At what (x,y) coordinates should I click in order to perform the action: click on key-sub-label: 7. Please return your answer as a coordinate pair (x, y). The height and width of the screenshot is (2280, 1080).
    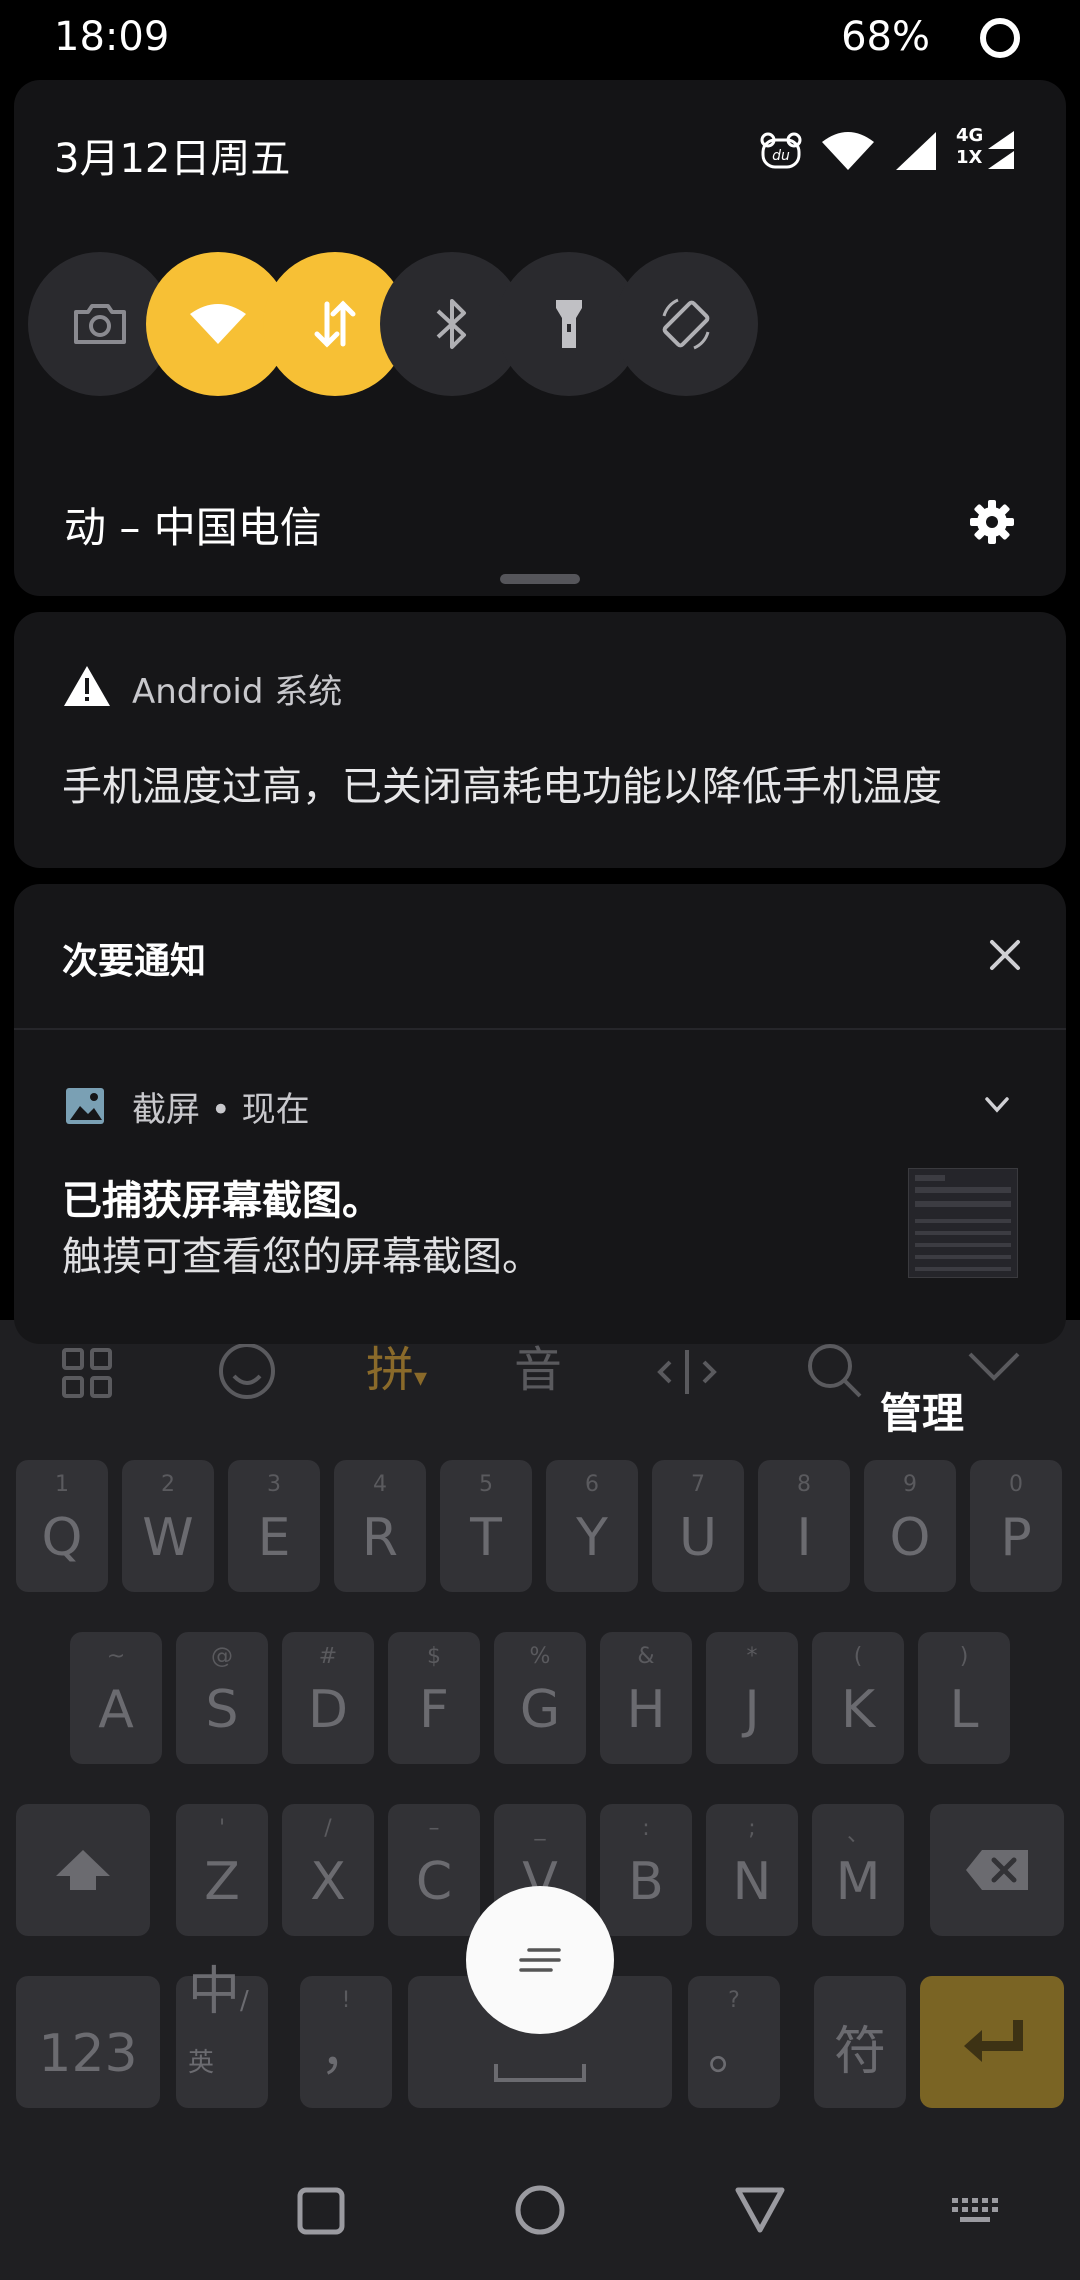
    Looking at the image, I should click on (698, 1484).